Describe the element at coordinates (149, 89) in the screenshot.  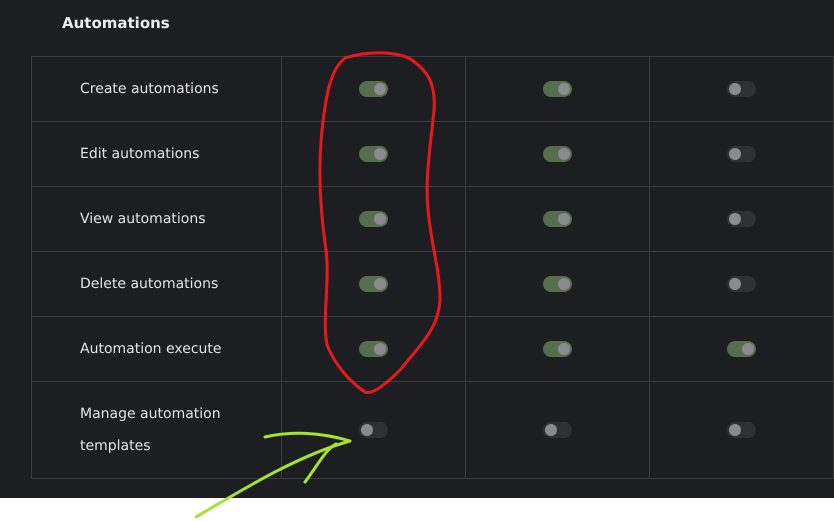
I see `permission-label: Create automations` at that location.